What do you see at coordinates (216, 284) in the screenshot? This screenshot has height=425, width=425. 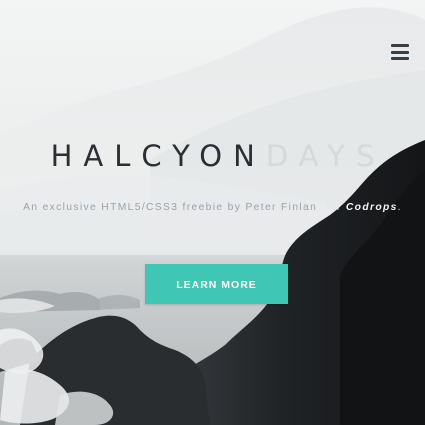 I see `learn-more-button: LEARN MORE` at bounding box center [216, 284].